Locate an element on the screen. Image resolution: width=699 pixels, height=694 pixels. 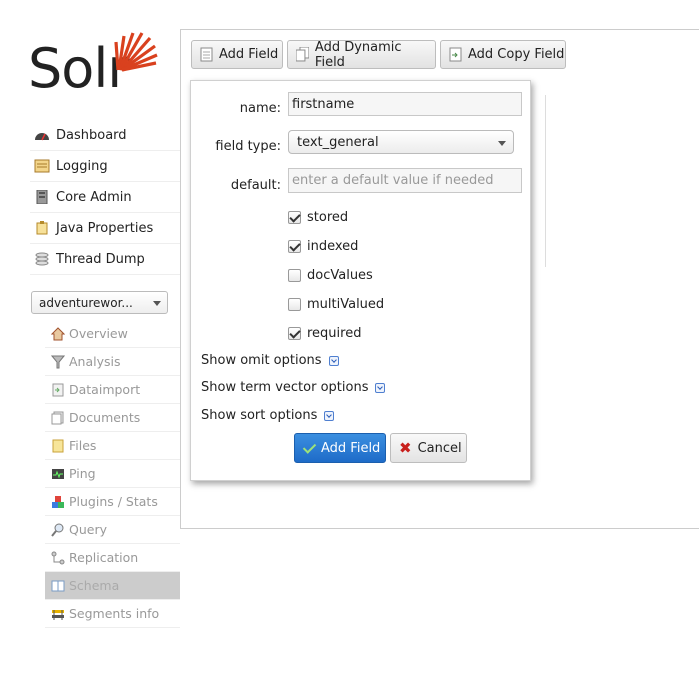
add-copy-field-label: Add Copy Field is located at coordinates (516, 54).